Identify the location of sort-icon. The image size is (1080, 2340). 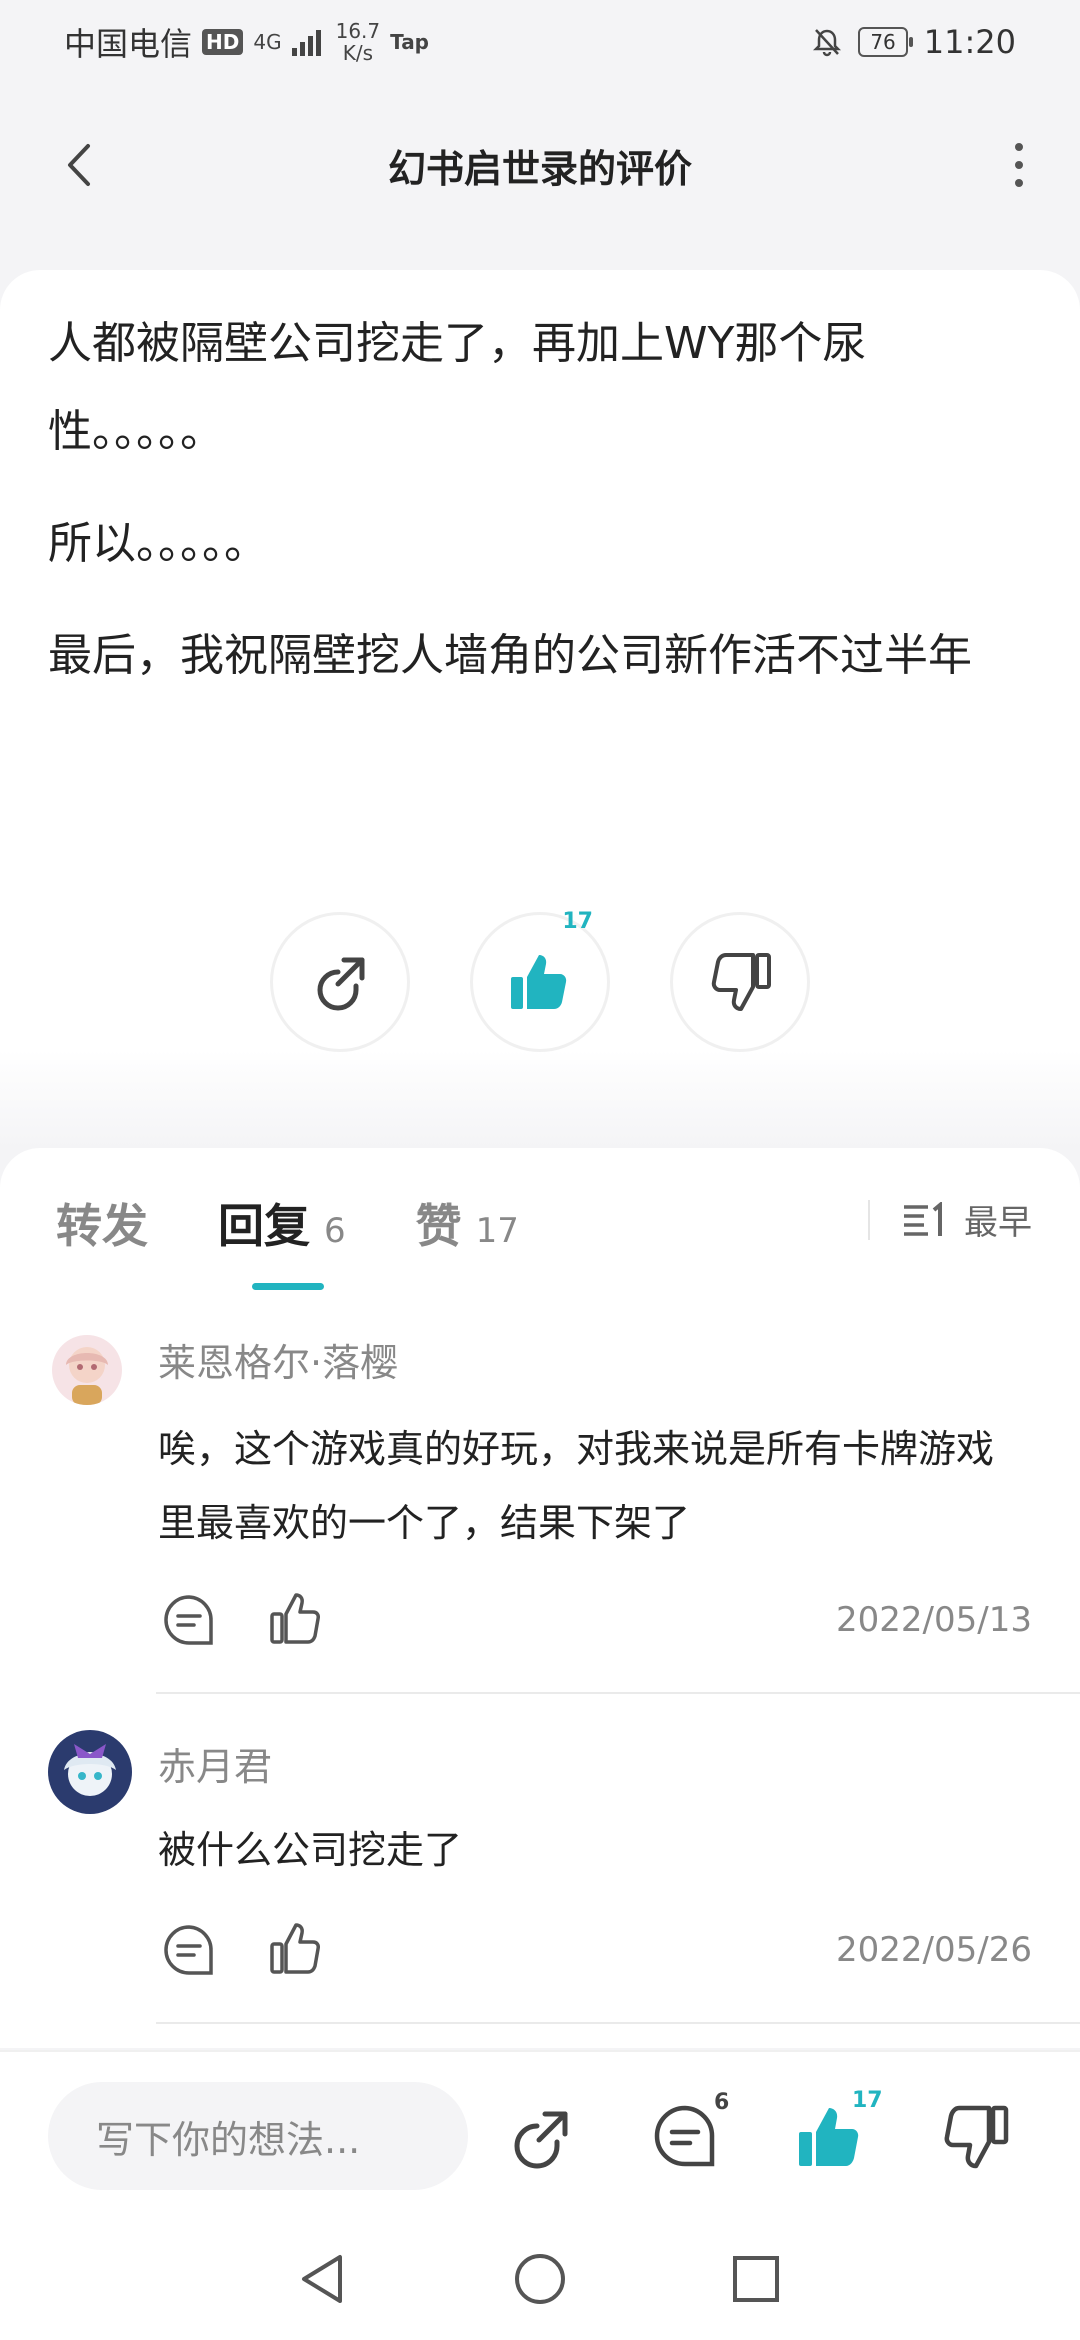
(923, 1218).